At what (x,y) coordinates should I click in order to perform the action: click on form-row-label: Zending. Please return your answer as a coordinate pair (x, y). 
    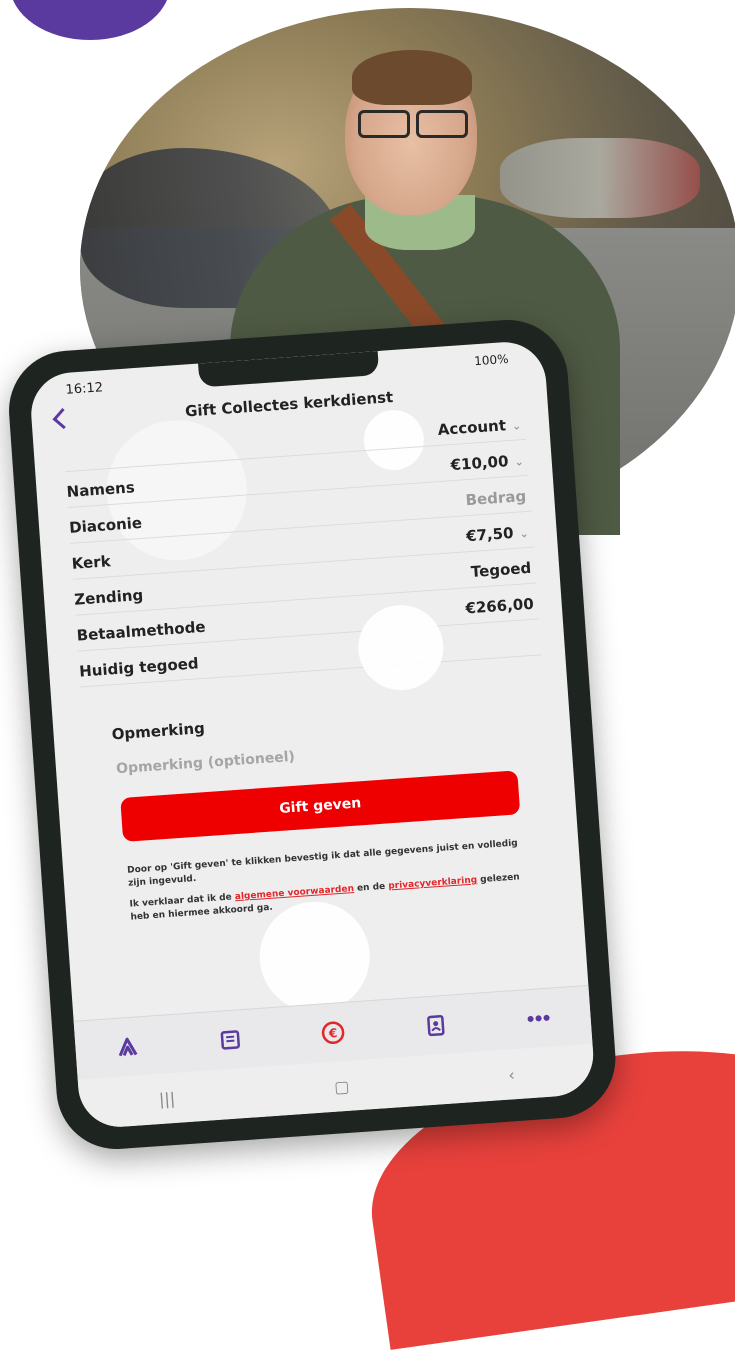
    Looking at the image, I should click on (108, 597).